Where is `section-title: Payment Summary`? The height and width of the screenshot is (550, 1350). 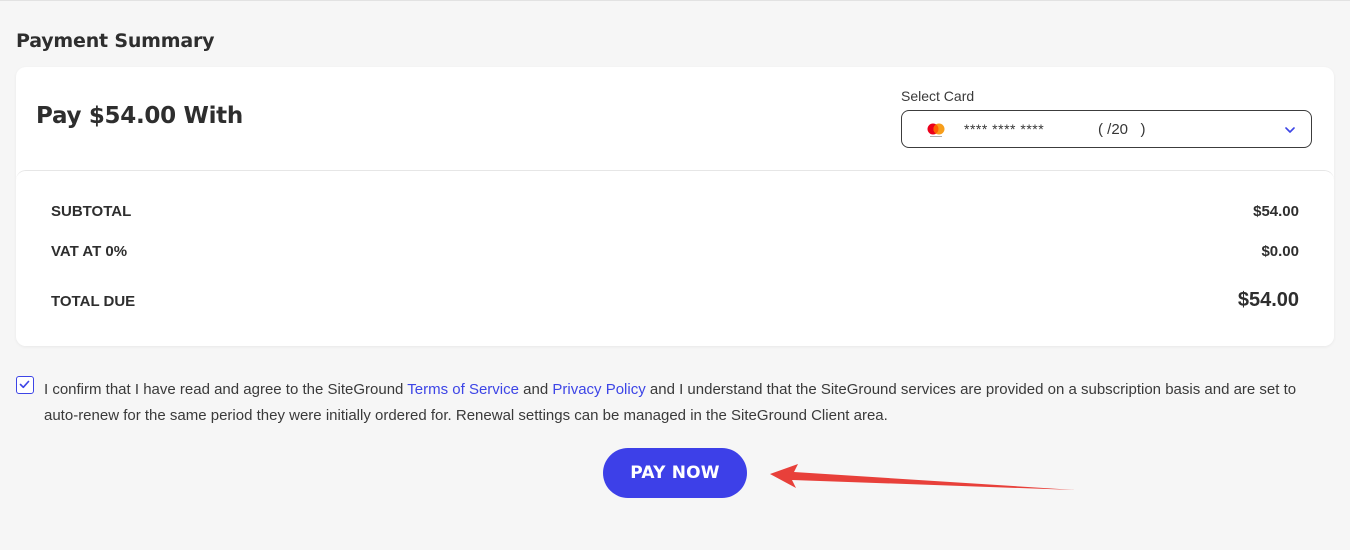 section-title: Payment Summary is located at coordinates (115, 41).